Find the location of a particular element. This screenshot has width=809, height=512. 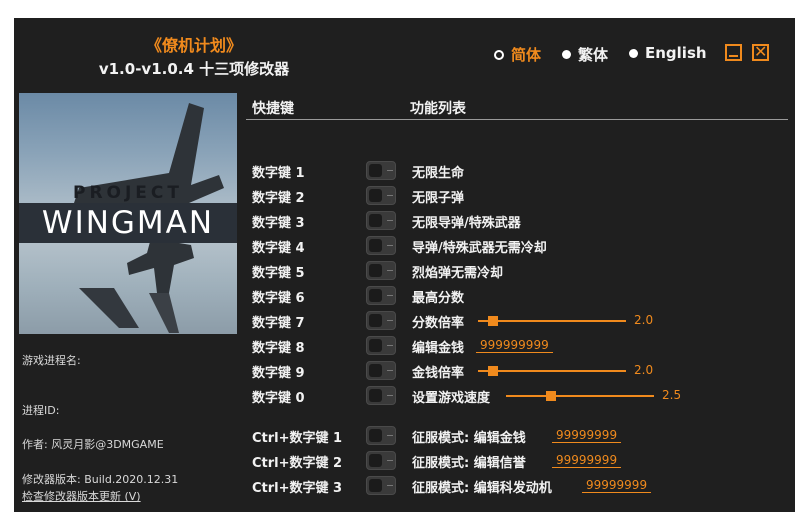

feature-label: 导弹/特殊武器无需冷却 is located at coordinates (479, 248).